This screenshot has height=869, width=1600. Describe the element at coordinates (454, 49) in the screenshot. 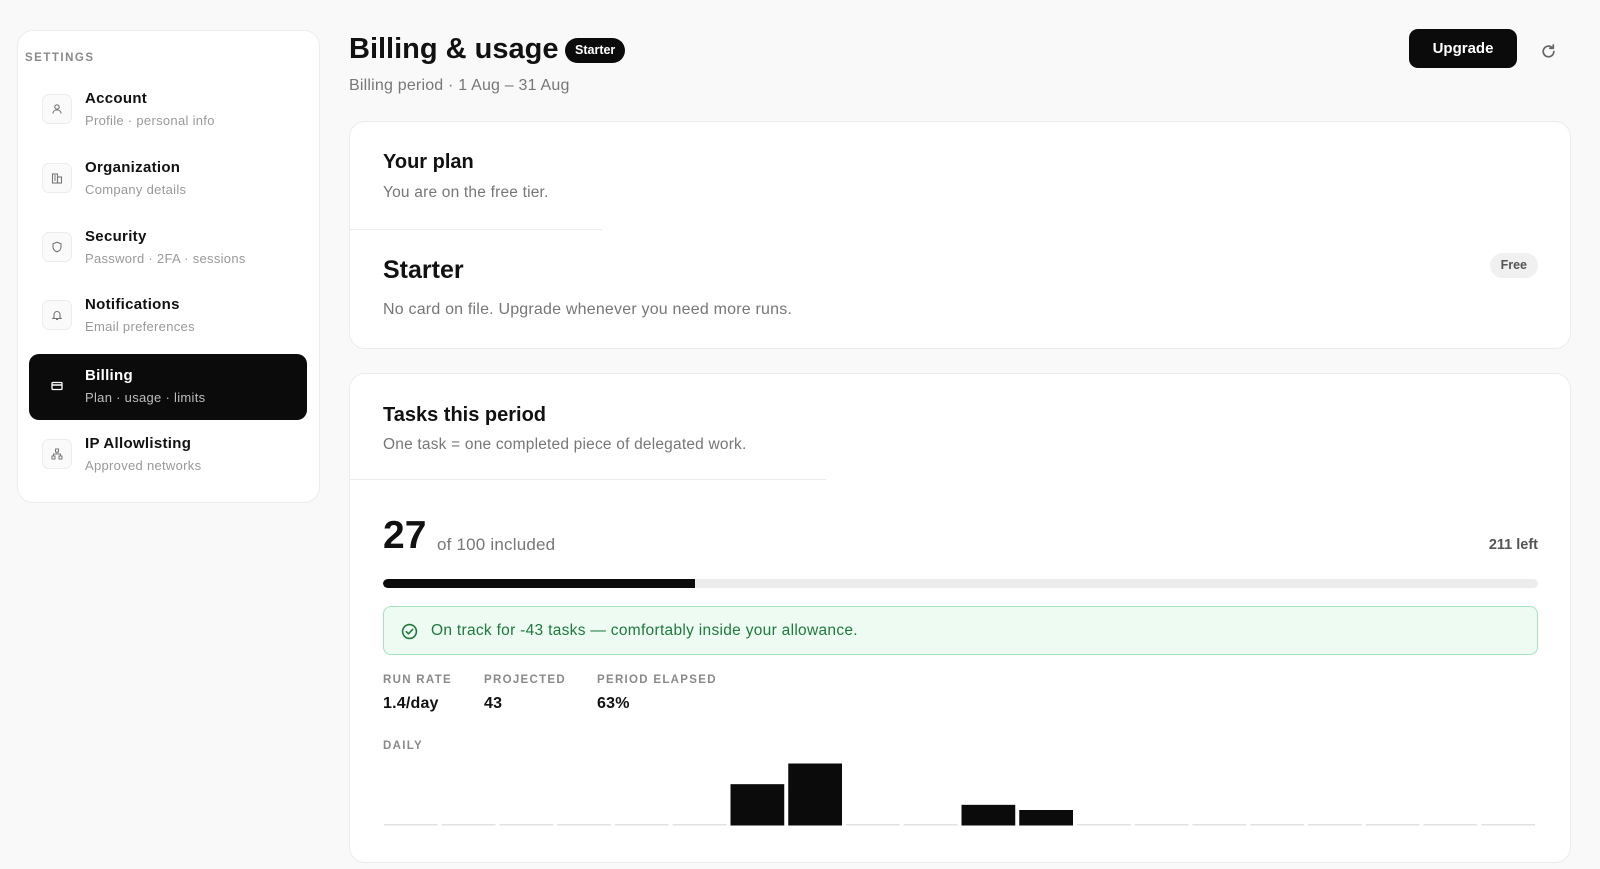

I see `page-title: Billing & usage` at that location.